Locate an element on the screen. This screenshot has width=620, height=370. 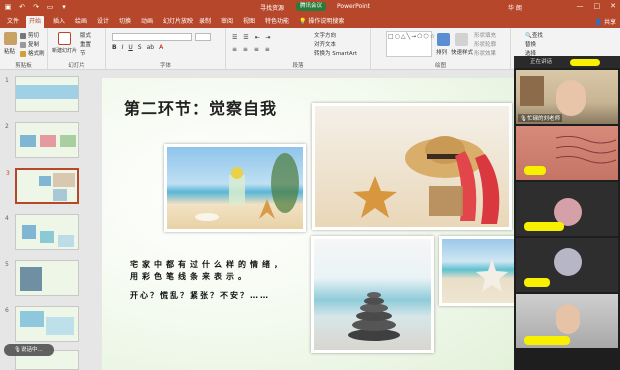
text-direction-button: 文字方向 is located at coordinates (325, 35).